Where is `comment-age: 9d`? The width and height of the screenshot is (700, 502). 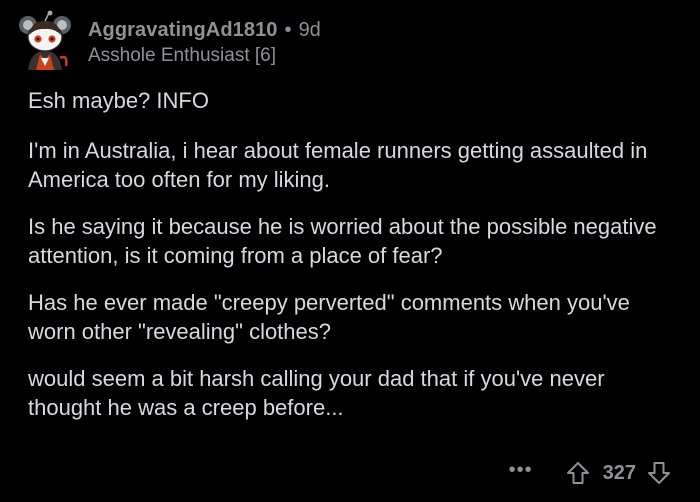 comment-age: 9d is located at coordinates (309, 30).